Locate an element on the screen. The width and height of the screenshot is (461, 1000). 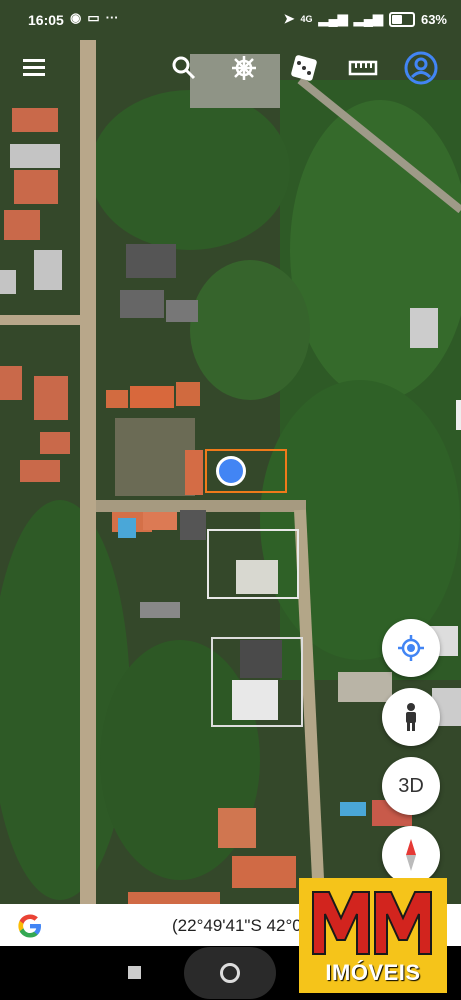
more-notifications-icon: ··· is located at coordinates (112, 17).